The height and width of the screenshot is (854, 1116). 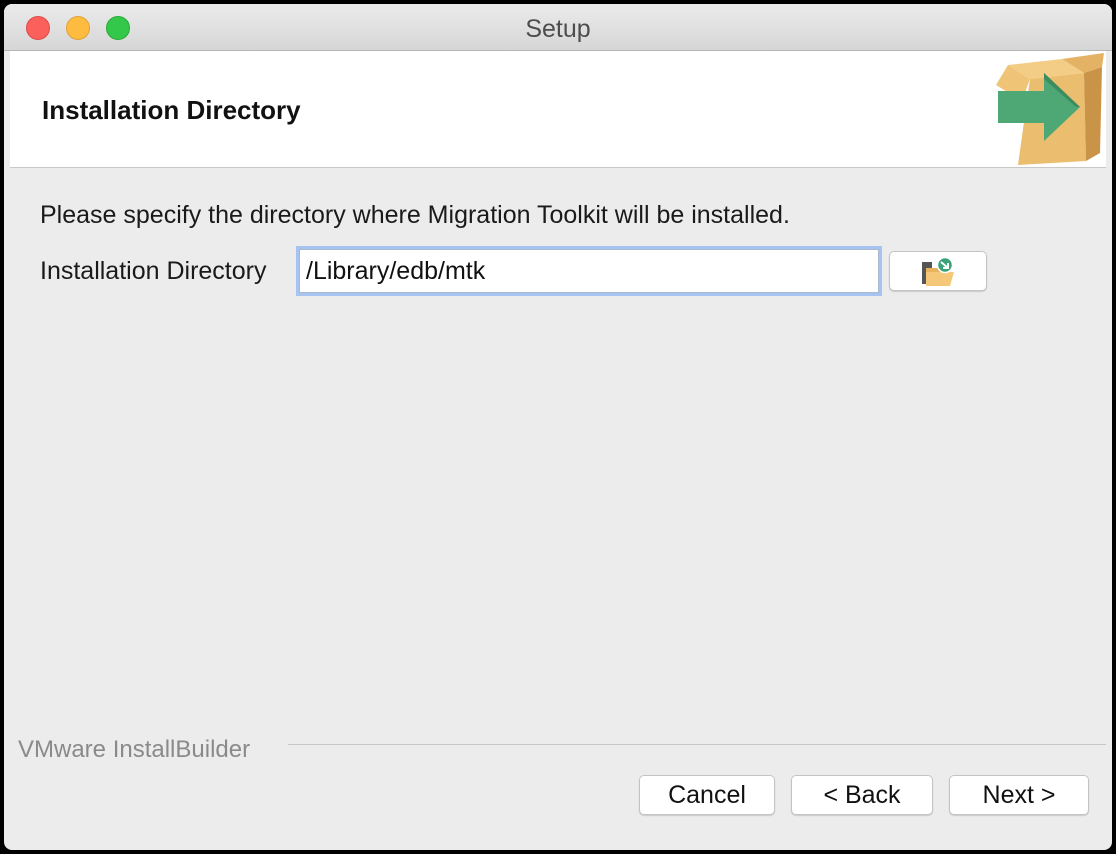 What do you see at coordinates (862, 795) in the screenshot?
I see `back-button: < Back` at bounding box center [862, 795].